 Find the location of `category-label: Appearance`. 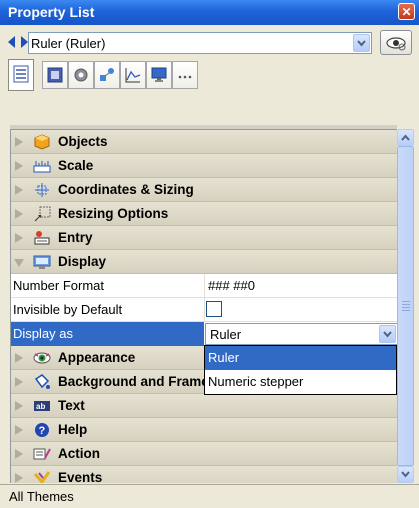

category-label: Appearance is located at coordinates (97, 357).